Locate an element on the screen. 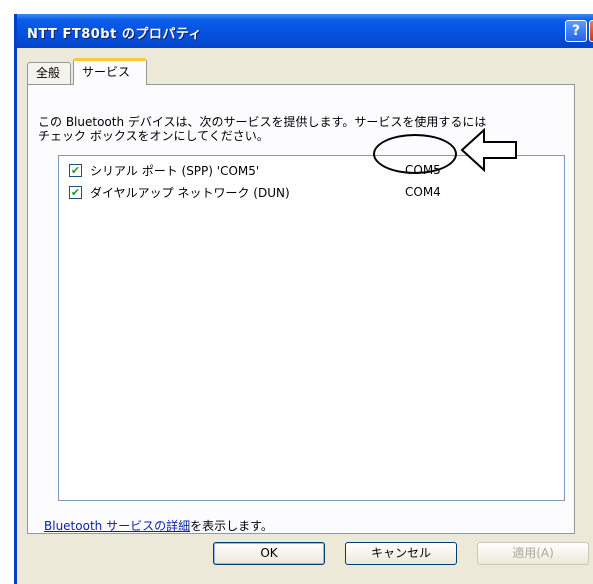 The image size is (593, 584). close-button: X is located at coordinates (591, 31).